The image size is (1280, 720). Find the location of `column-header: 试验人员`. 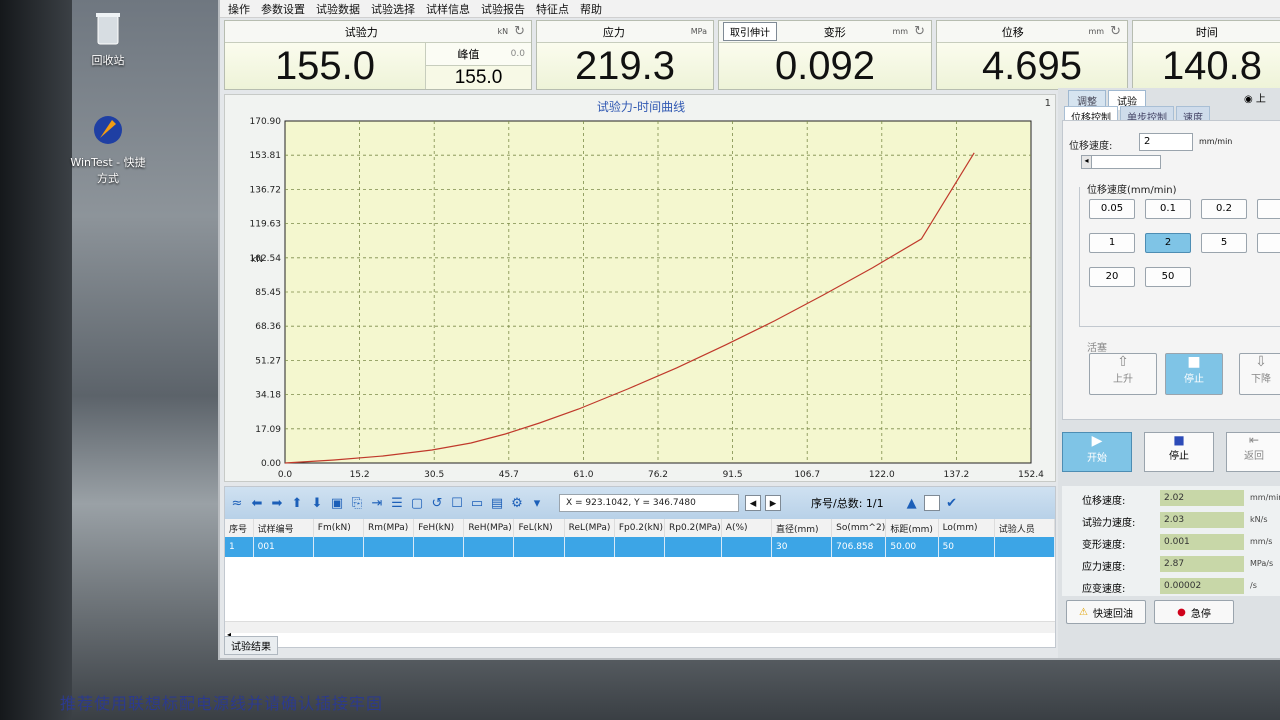

column-header: 试验人员 is located at coordinates (1025, 528).